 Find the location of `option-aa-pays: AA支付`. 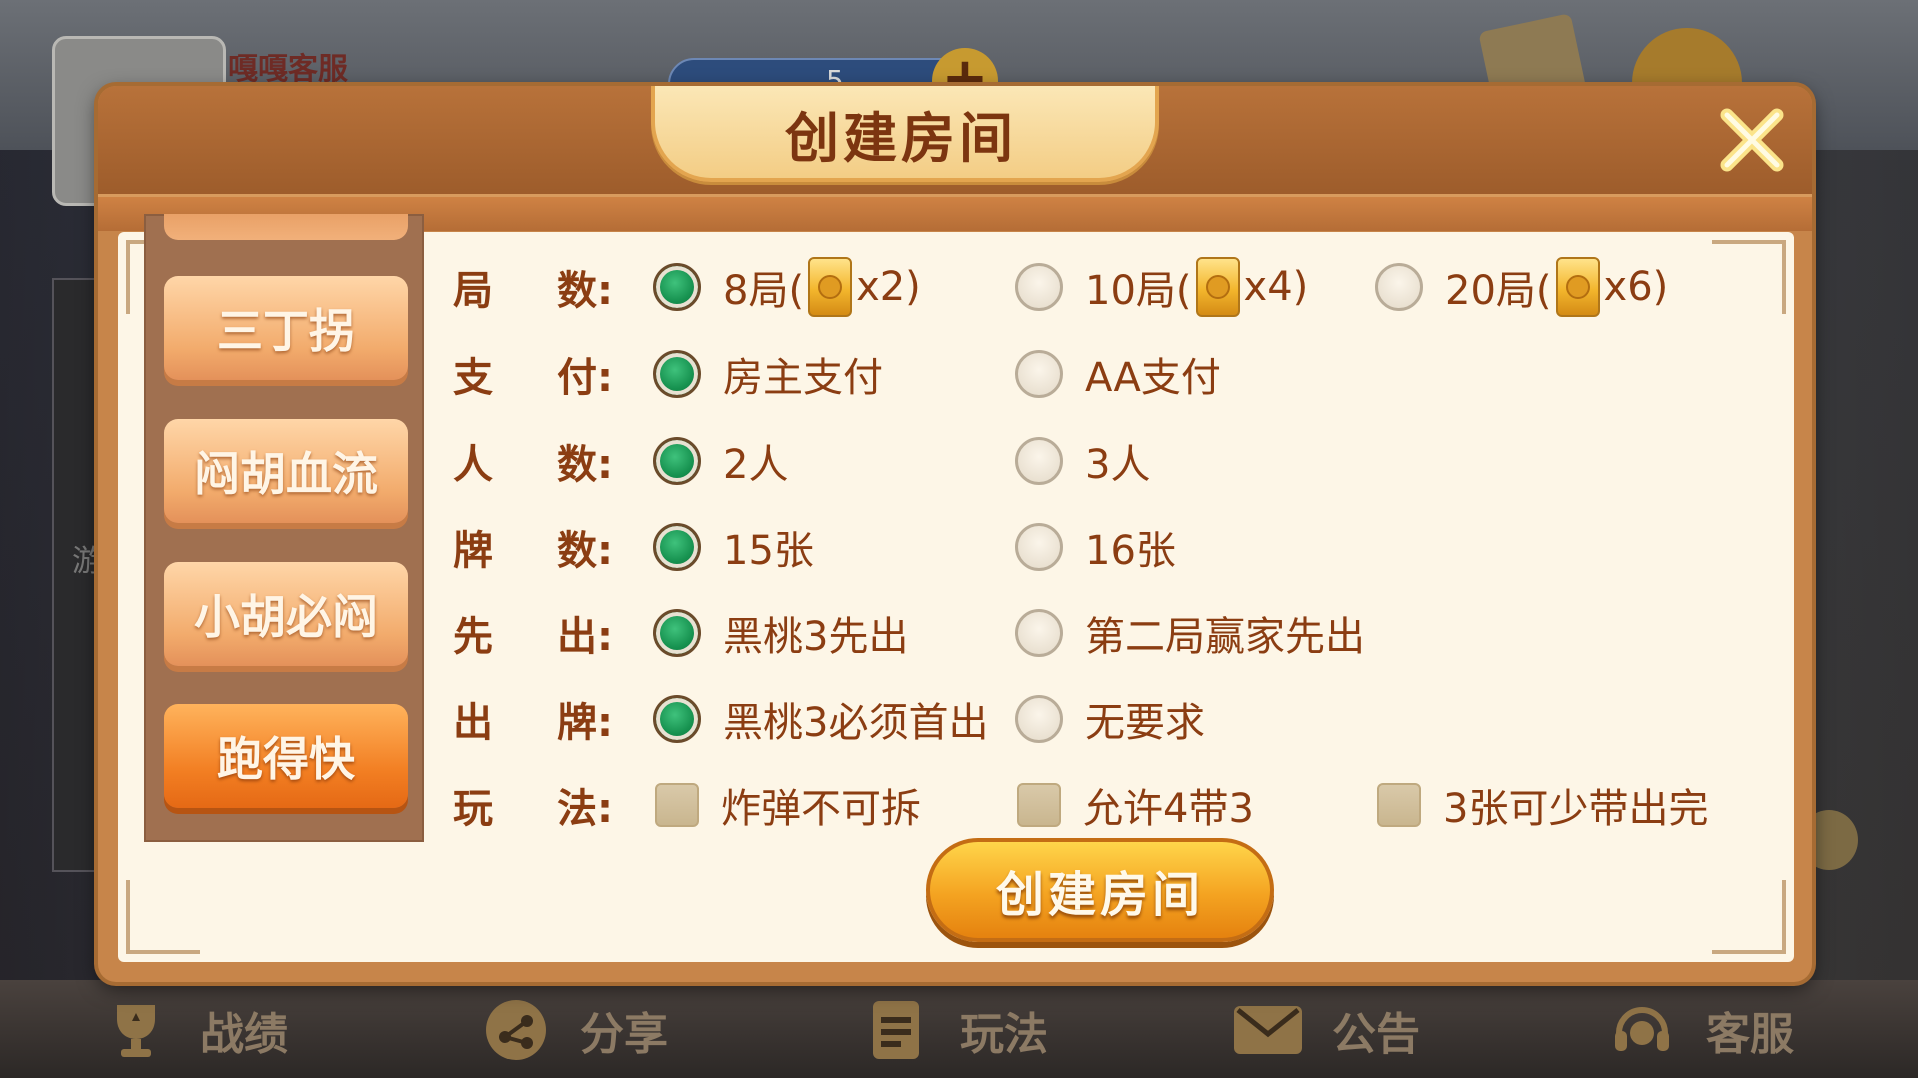

option-aa-pays: AA支付 is located at coordinates (1118, 374).